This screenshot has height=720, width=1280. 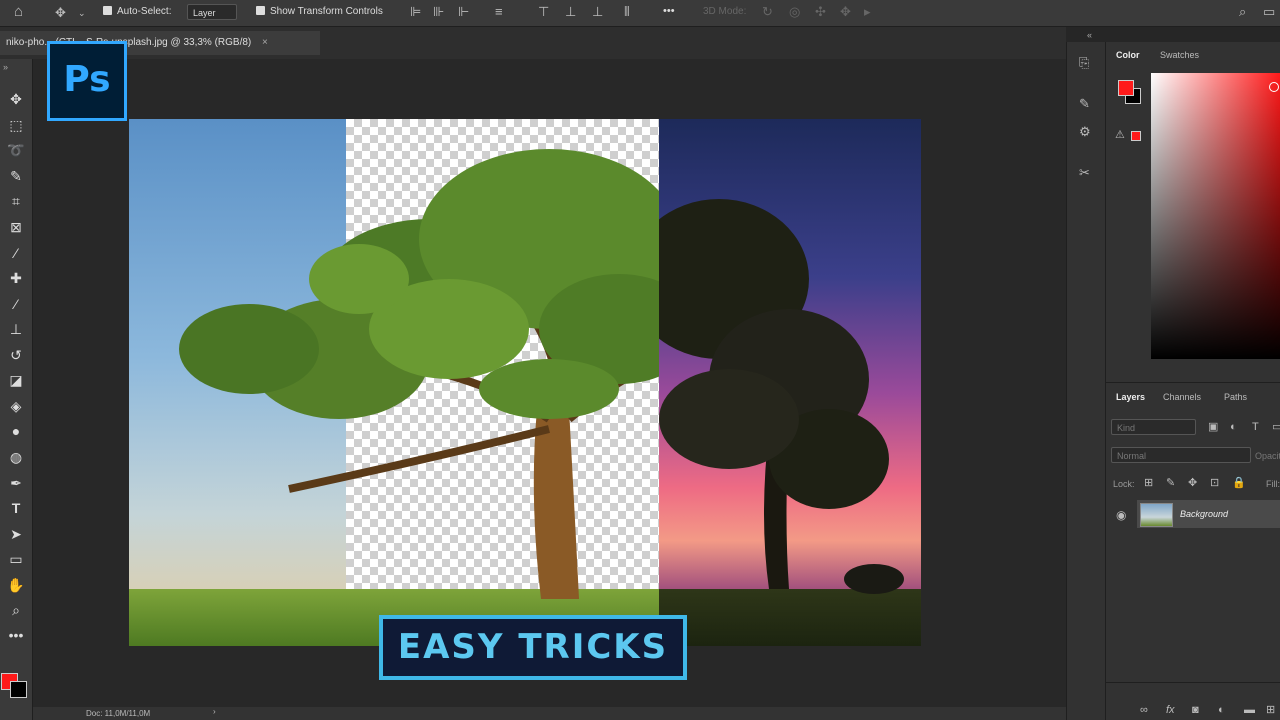 What do you see at coordinates (669, 11) in the screenshot?
I see `more-options-button: •••` at bounding box center [669, 11].